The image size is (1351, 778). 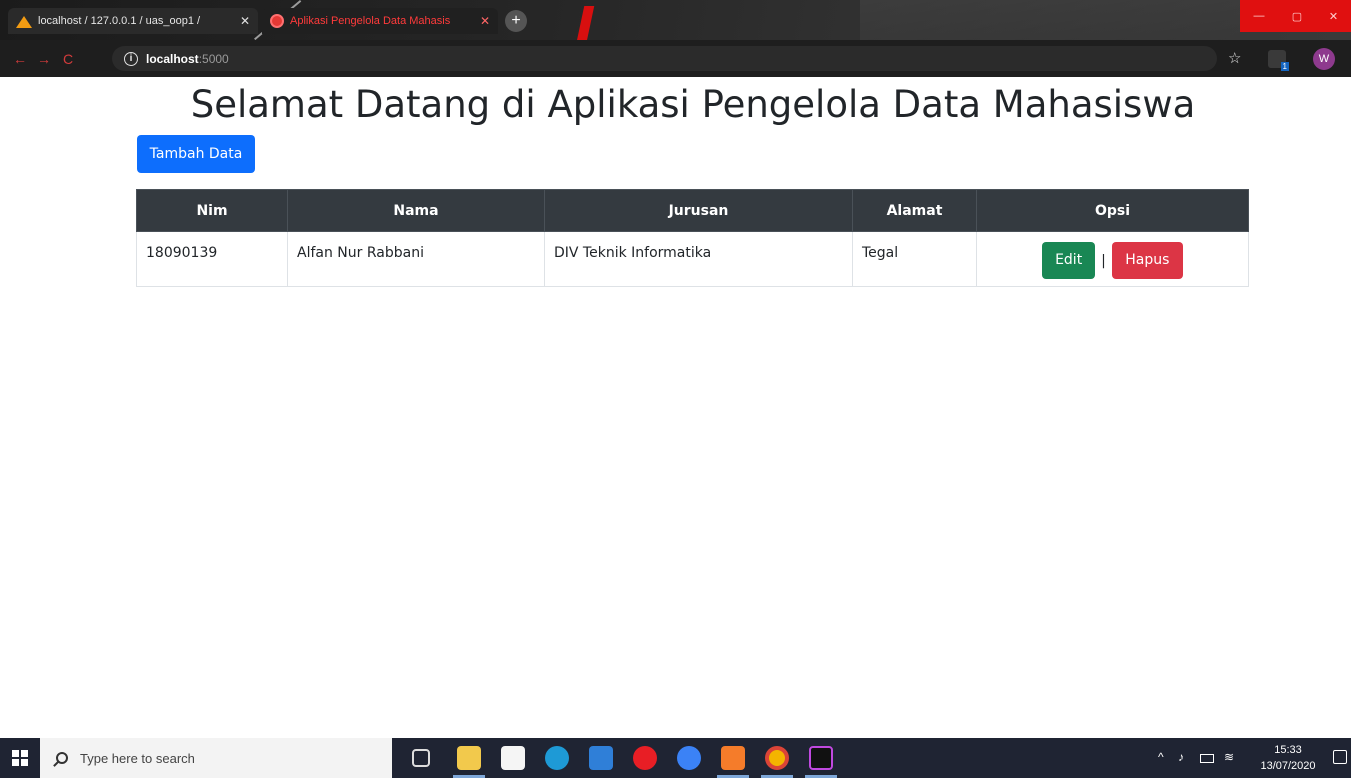 I want to click on windows-start-icon, so click(x=20, y=758).